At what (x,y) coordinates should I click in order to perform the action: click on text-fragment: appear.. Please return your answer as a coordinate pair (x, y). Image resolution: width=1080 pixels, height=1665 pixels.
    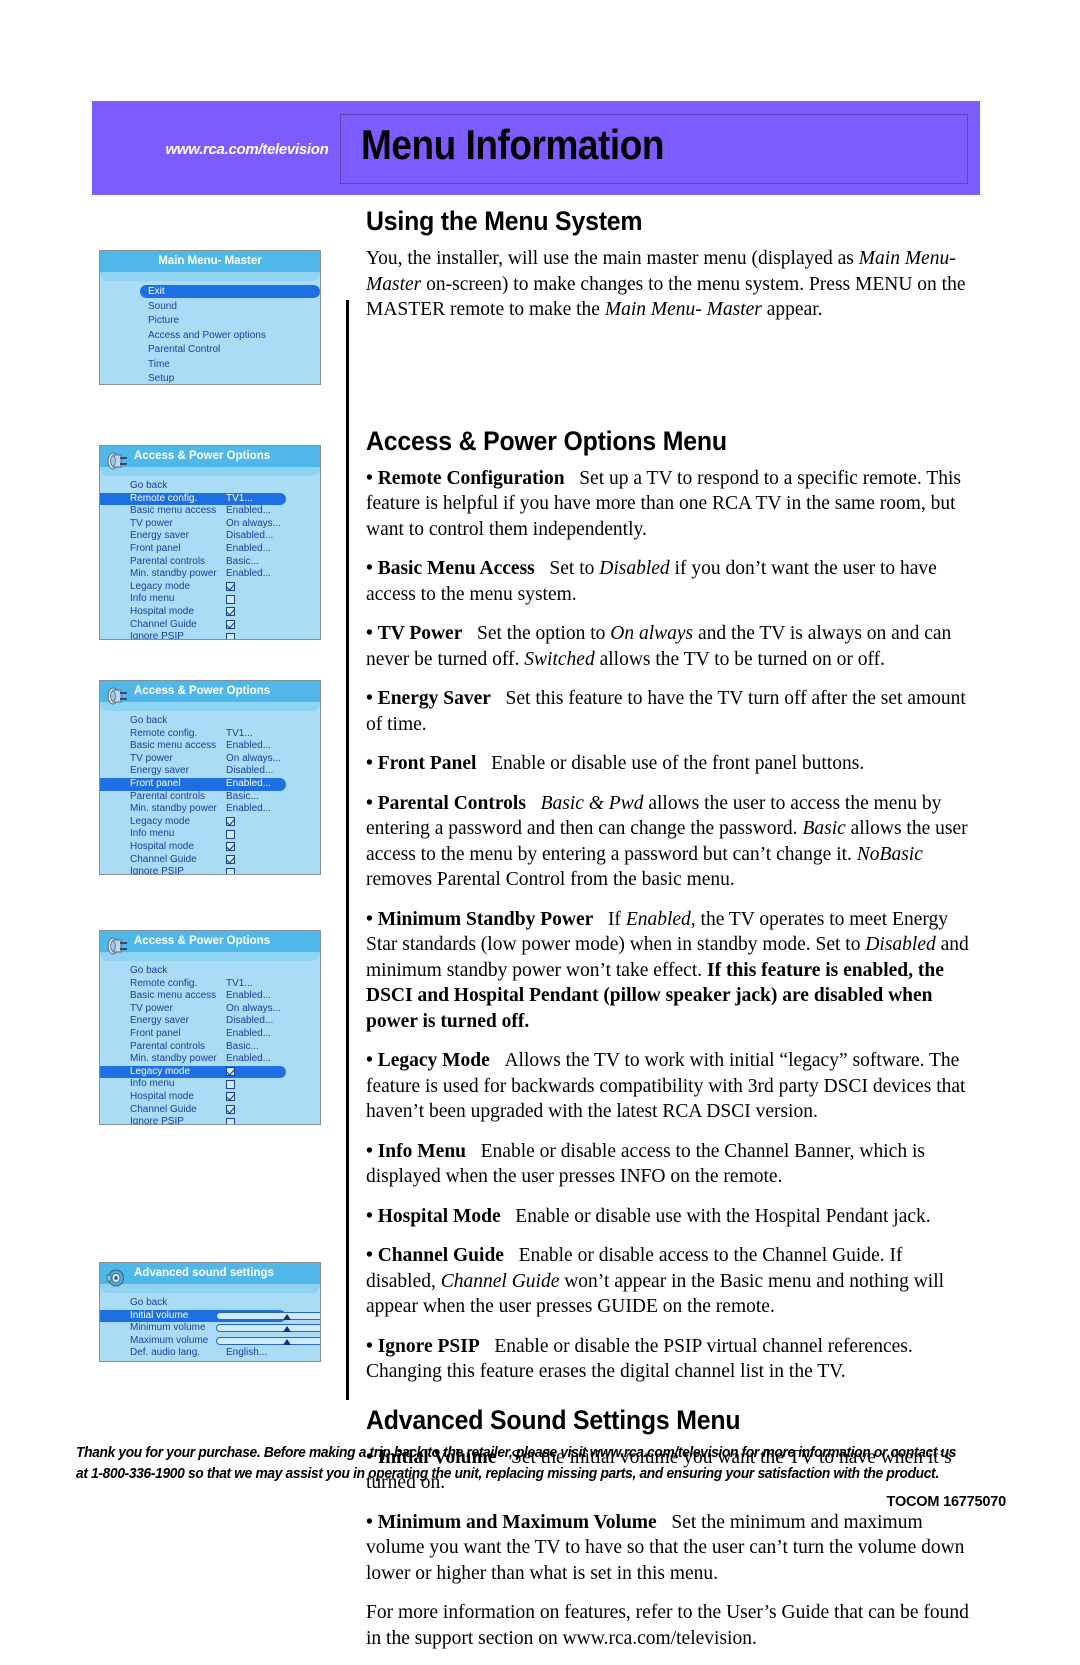
    Looking at the image, I should click on (792, 309).